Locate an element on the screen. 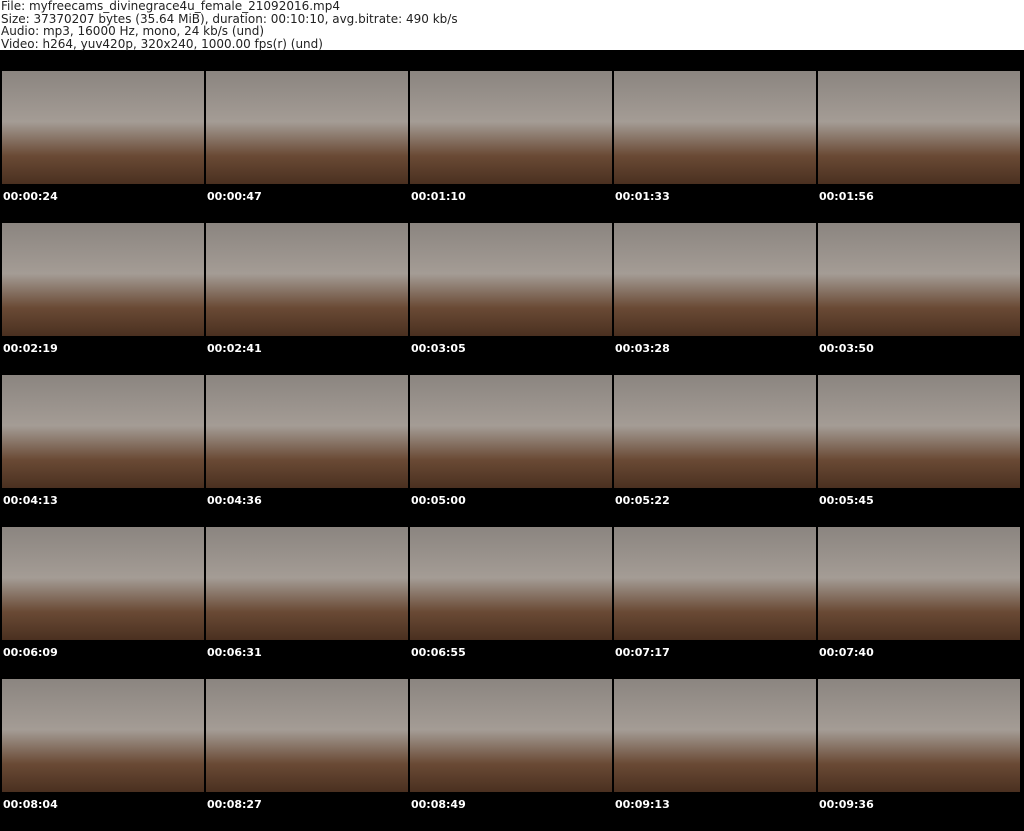 The width and height of the screenshot is (1024, 831). thumbnail-cell: 00:09:13 is located at coordinates (716, 755).